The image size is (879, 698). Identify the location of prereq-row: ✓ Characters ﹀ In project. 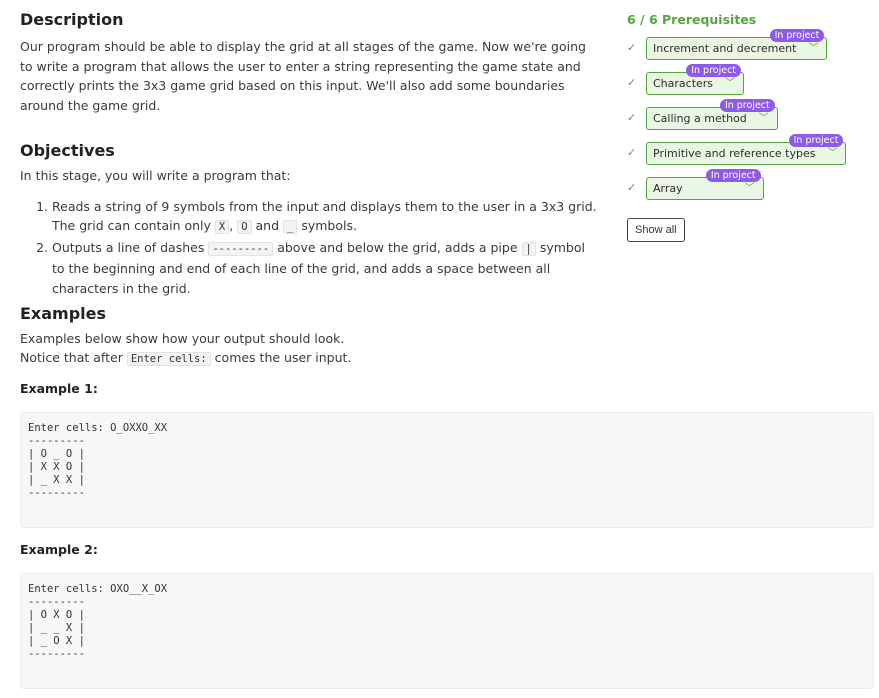
(752, 82).